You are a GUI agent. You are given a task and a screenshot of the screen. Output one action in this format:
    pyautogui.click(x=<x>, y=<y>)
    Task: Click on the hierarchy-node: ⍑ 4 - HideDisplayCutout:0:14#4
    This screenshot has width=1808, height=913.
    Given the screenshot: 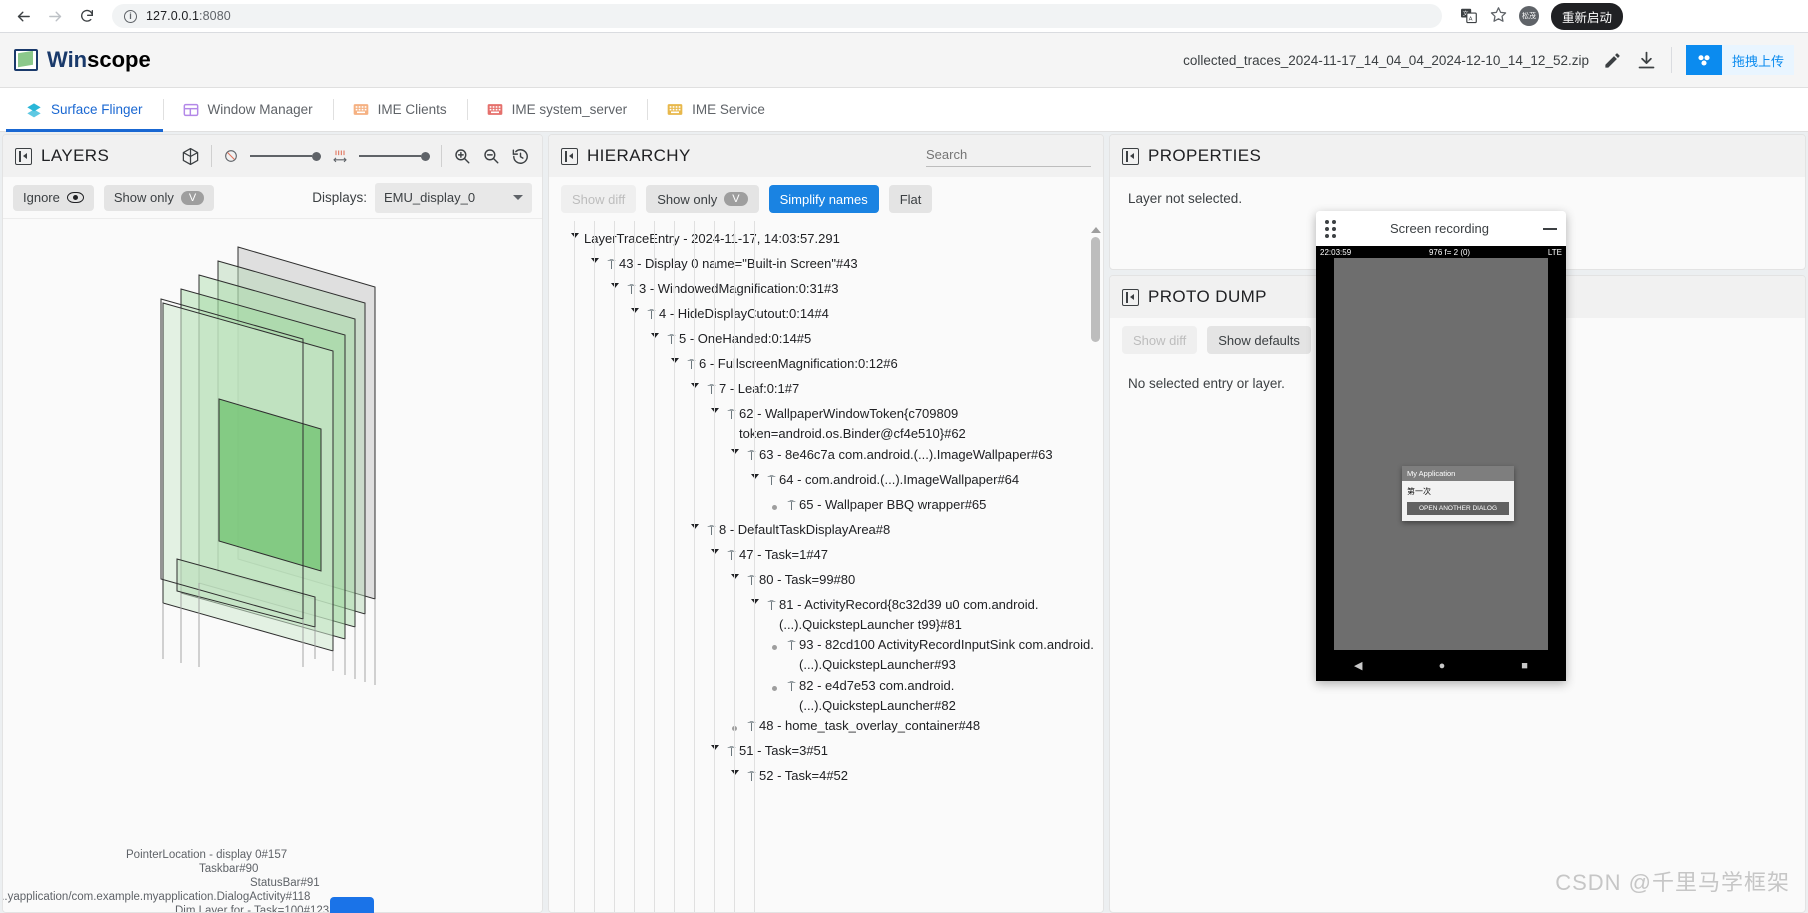 What is the action you would take?
    pyautogui.click(x=826, y=316)
    